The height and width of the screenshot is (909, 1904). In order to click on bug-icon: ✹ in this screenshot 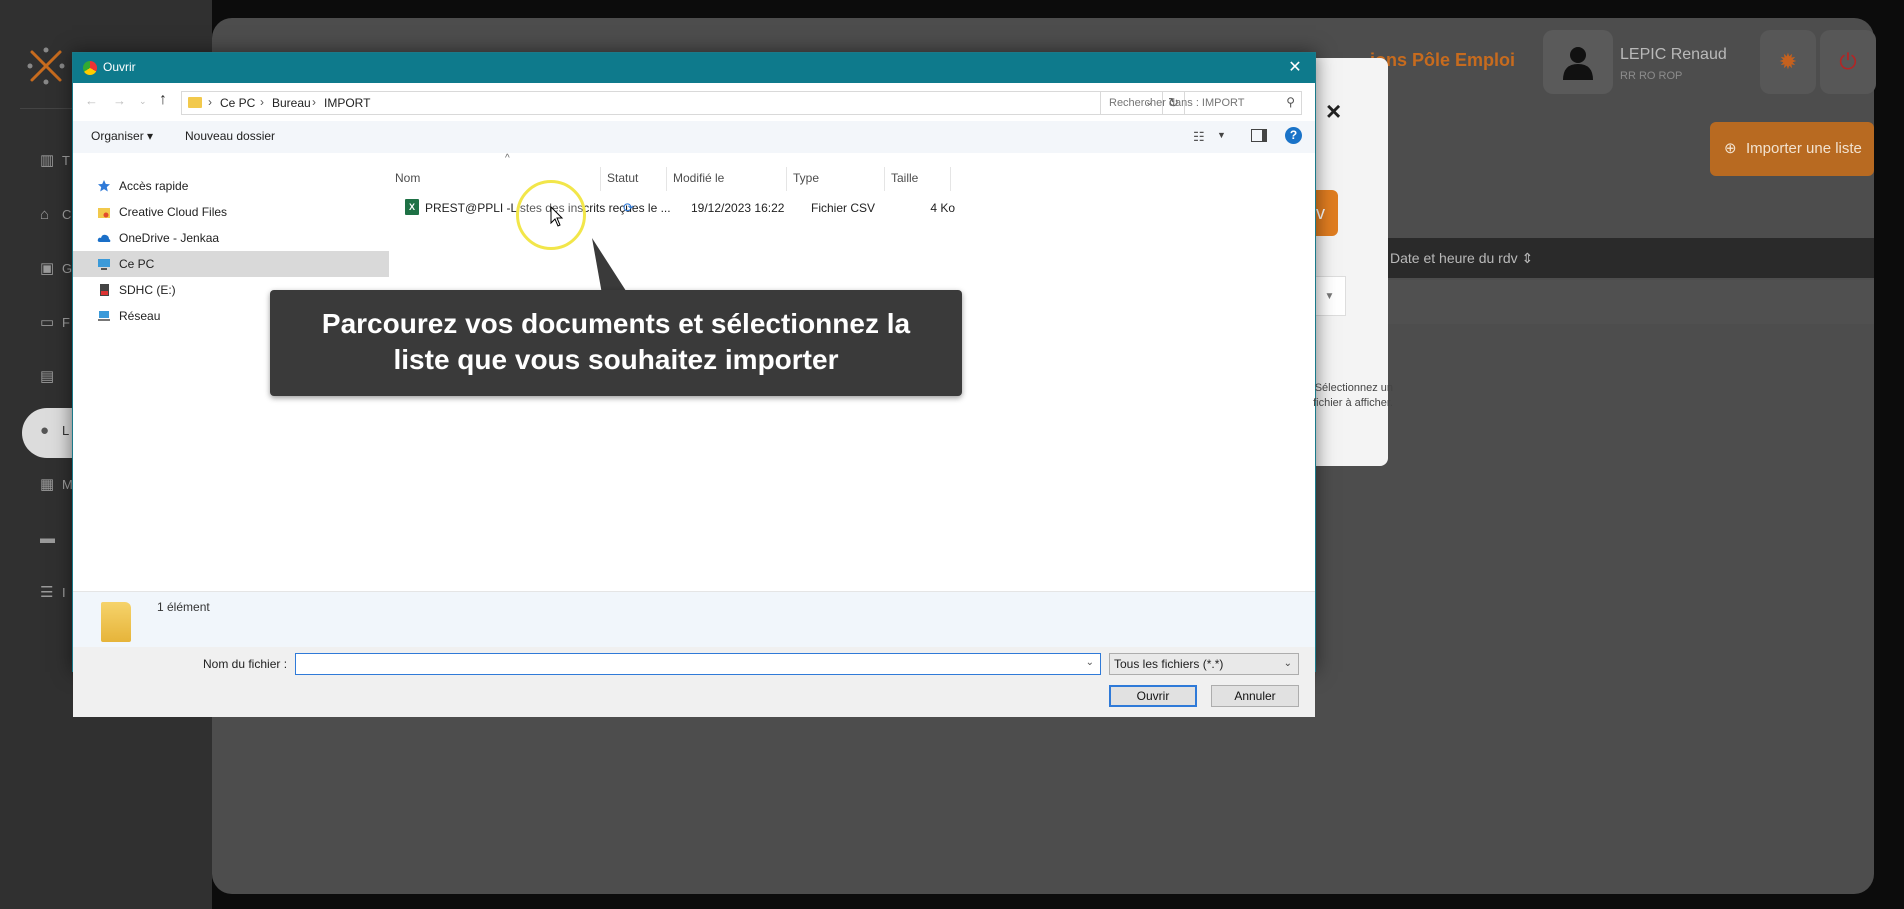, I will do `click(1788, 61)`.